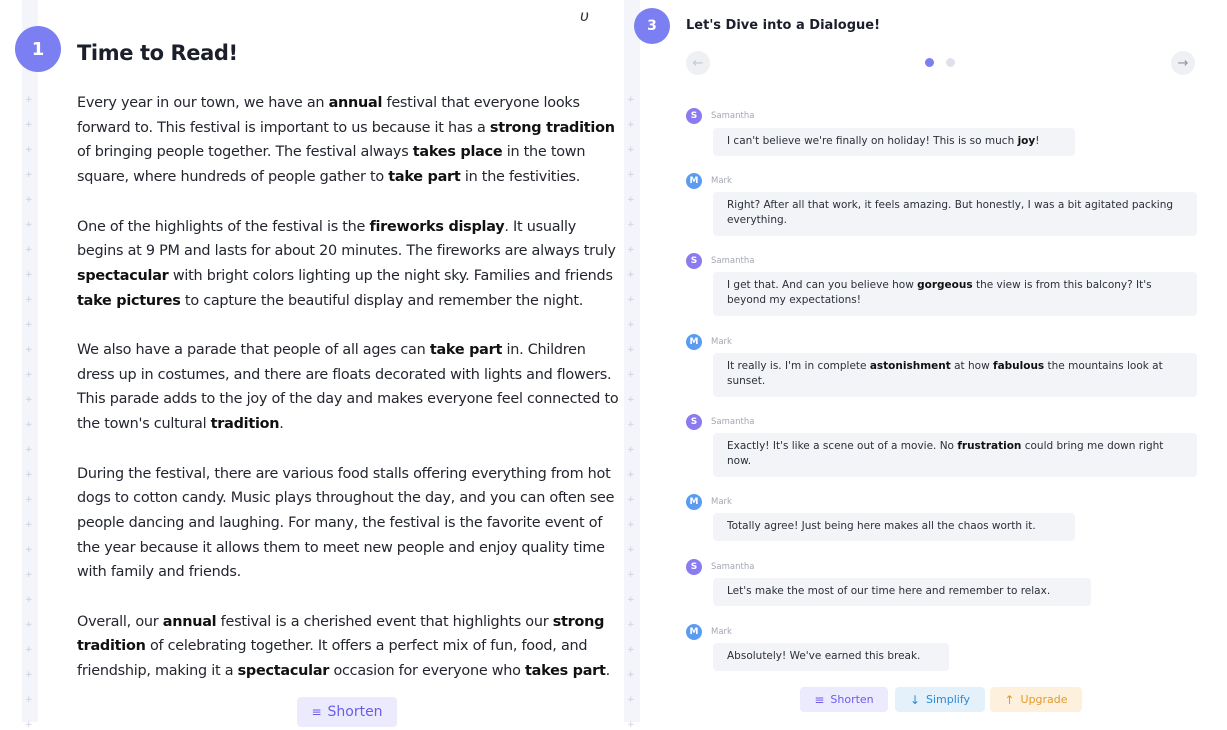 The height and width of the screenshot is (730, 1227). Describe the element at coordinates (457, 152) in the screenshot. I see `keyword: takes place` at that location.